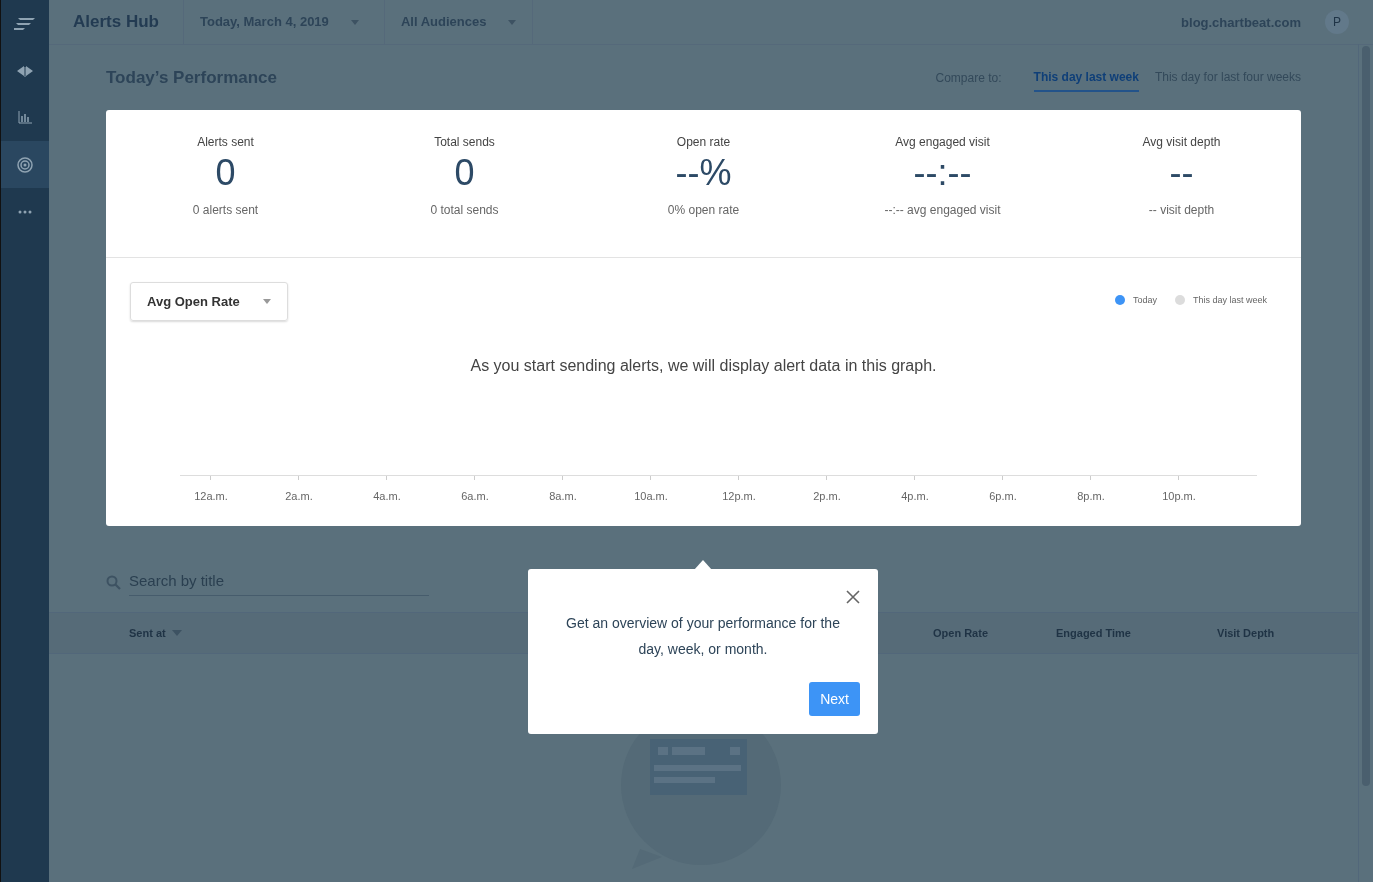  Describe the element at coordinates (225, 210) in the screenshot. I see `stat-caption: 0 alerts sent` at that location.